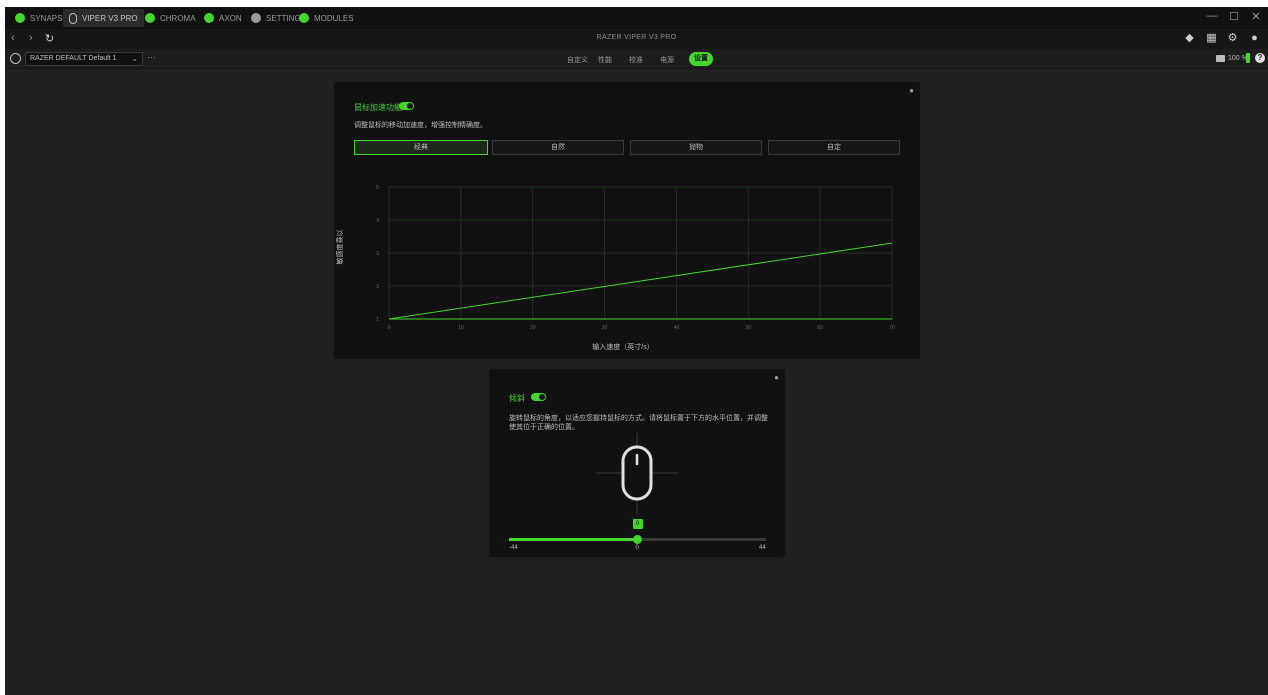 The height and width of the screenshot is (695, 1268). I want to click on tilt-slider-min: -44, so click(513, 548).